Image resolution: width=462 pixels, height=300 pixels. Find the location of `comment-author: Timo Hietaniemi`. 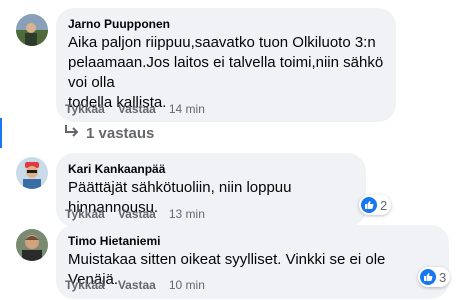

comment-author: Timo Hietaniemi is located at coordinates (252, 241).